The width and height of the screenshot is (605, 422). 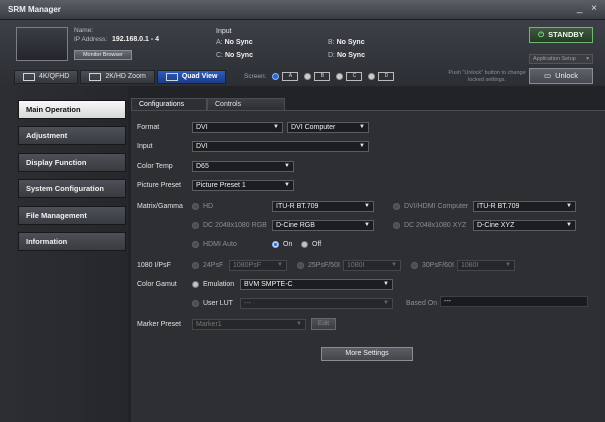 I want to click on picture-preset-select: Picture Preset 1 ▼, so click(x=243, y=185).